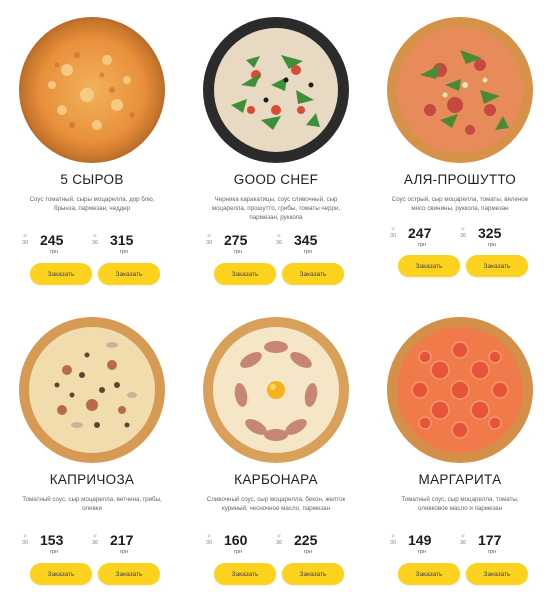 This screenshot has height=601, width=552. I want to click on price-value: 160, so click(236, 540).